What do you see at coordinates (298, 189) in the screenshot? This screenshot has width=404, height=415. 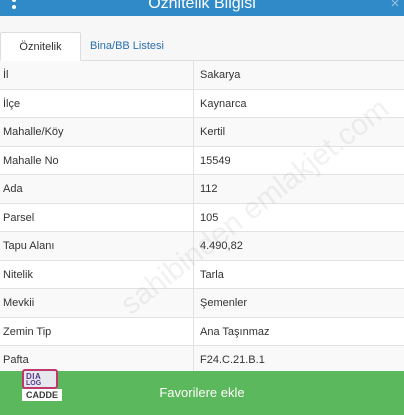 I see `attribute-value: 112` at bounding box center [298, 189].